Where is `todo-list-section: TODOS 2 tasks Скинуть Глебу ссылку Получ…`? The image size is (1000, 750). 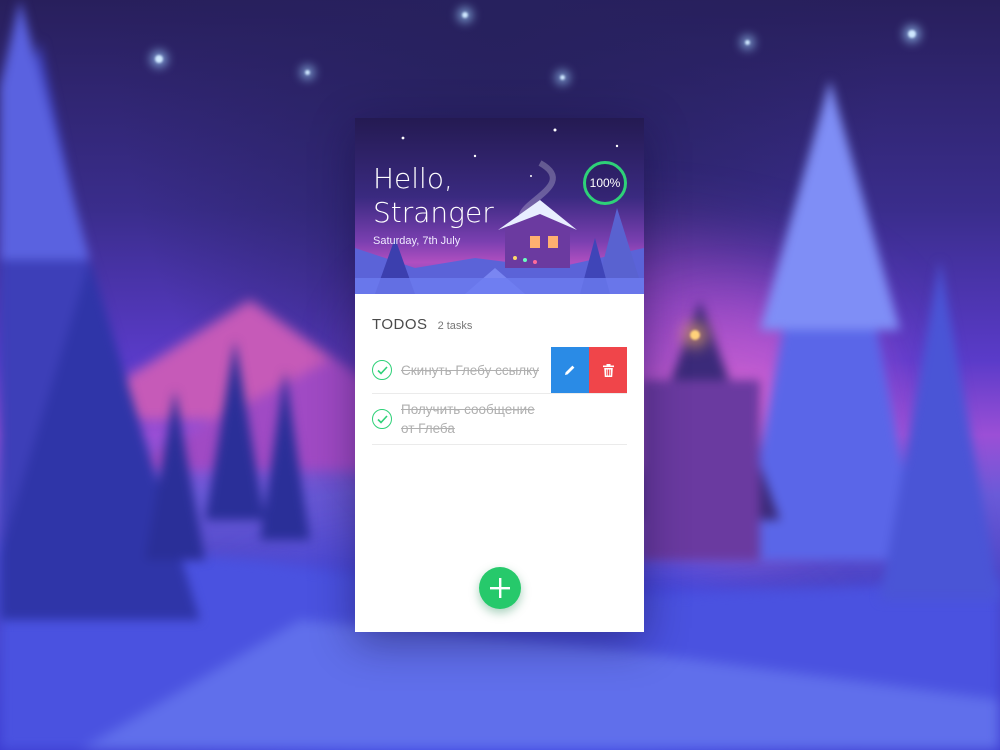 todo-list-section: TODOS 2 tasks Скинуть Глебу ссылку Получ… is located at coordinates (499, 369).